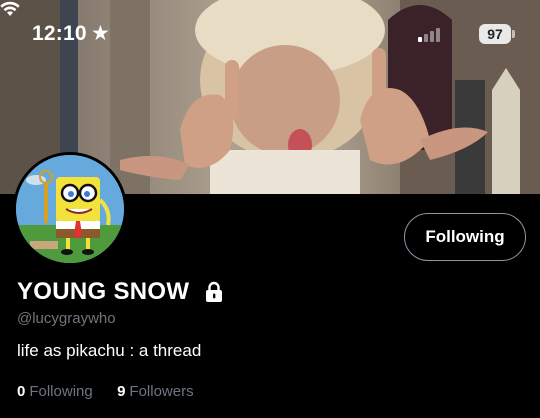 The height and width of the screenshot is (418, 540). Describe the element at coordinates (21, 391) in the screenshot. I see `following-count: 0` at that location.